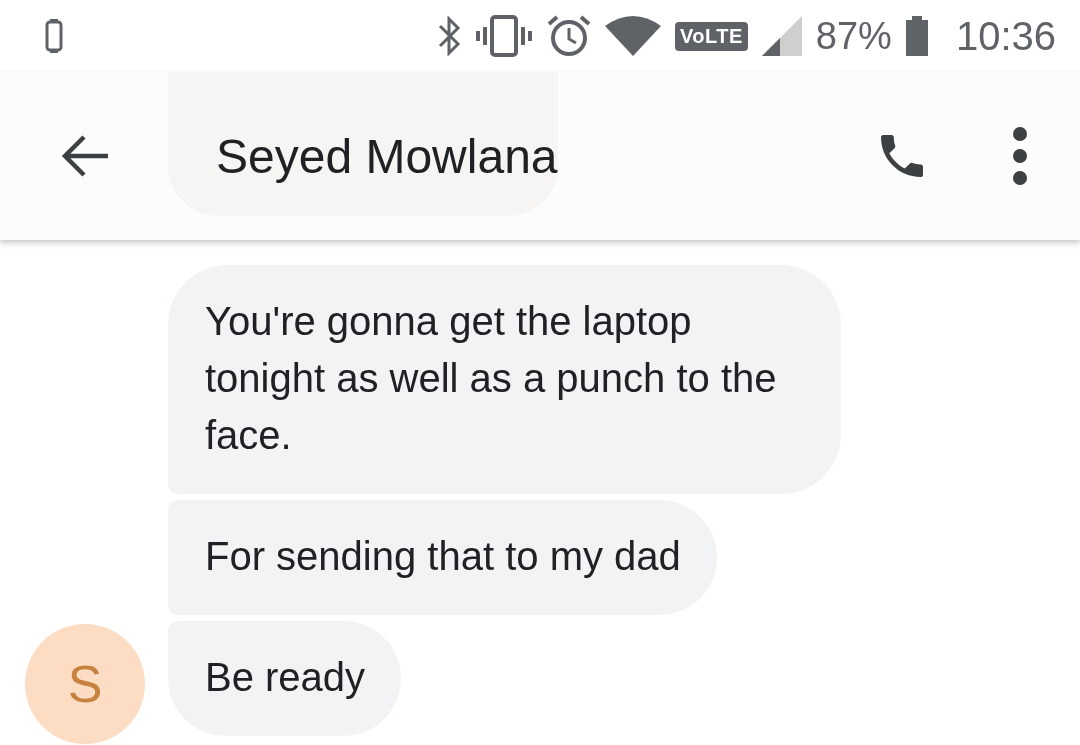 The width and height of the screenshot is (1080, 745). Describe the element at coordinates (442, 557) in the screenshot. I see `message-bubble: For sending that to my dad` at that location.